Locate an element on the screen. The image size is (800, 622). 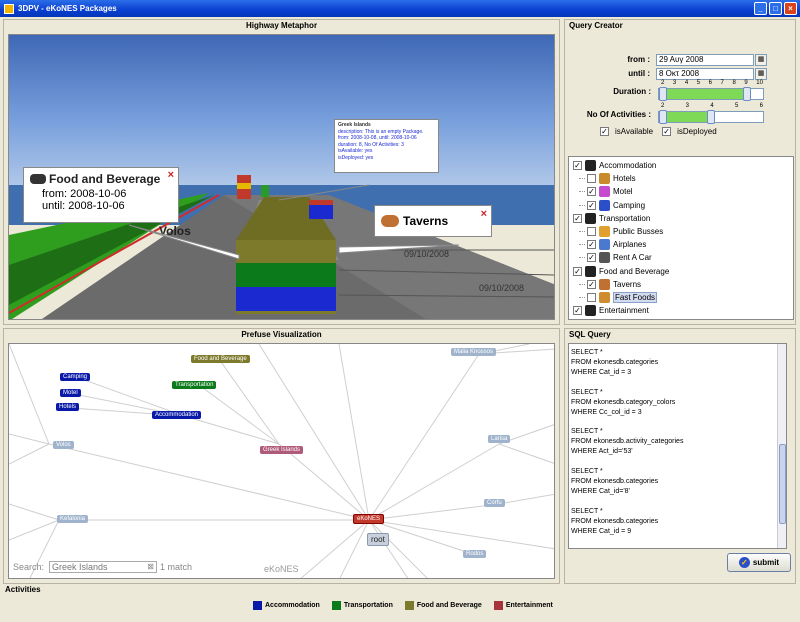
tree-item: ✓ Camping is located at coordinates (612, 205).